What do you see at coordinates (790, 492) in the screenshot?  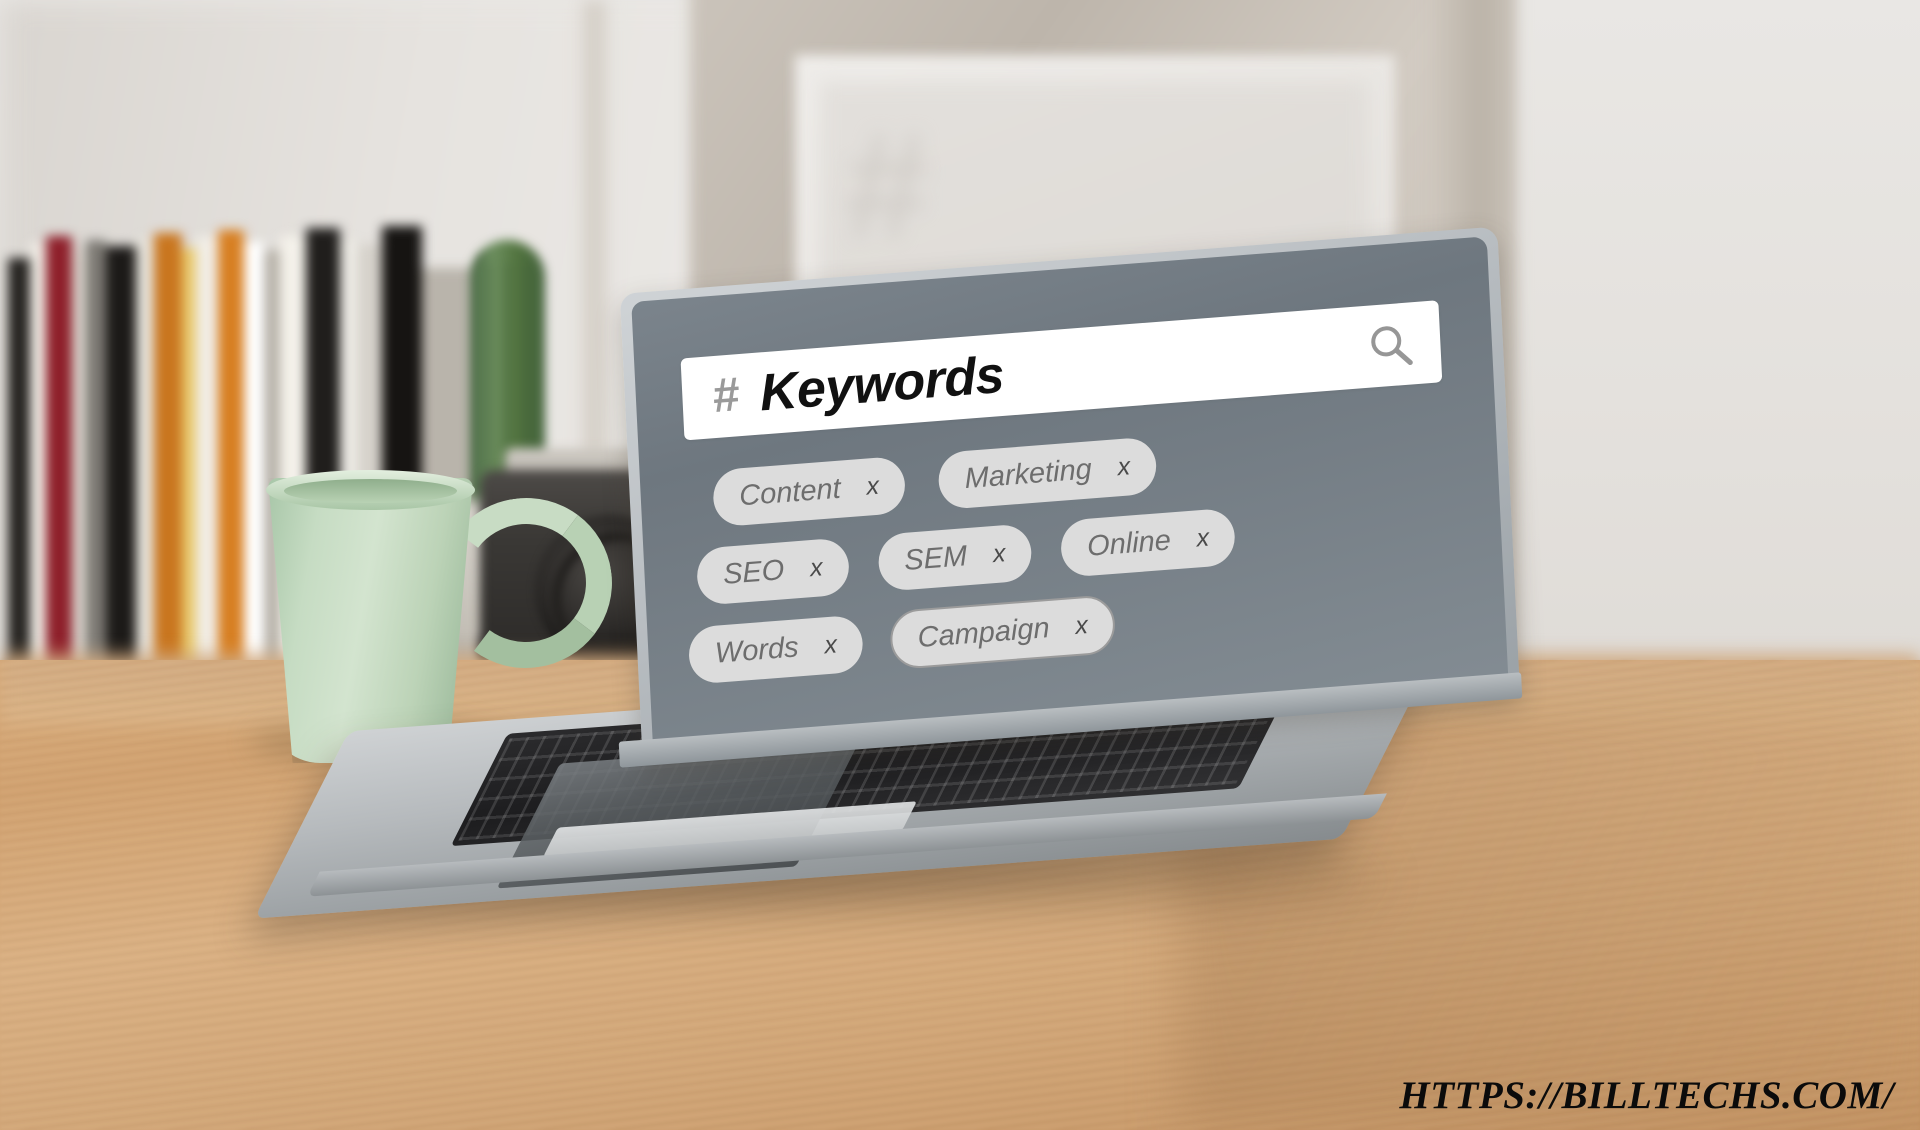 I see `keyword-tag-label: Content` at bounding box center [790, 492].